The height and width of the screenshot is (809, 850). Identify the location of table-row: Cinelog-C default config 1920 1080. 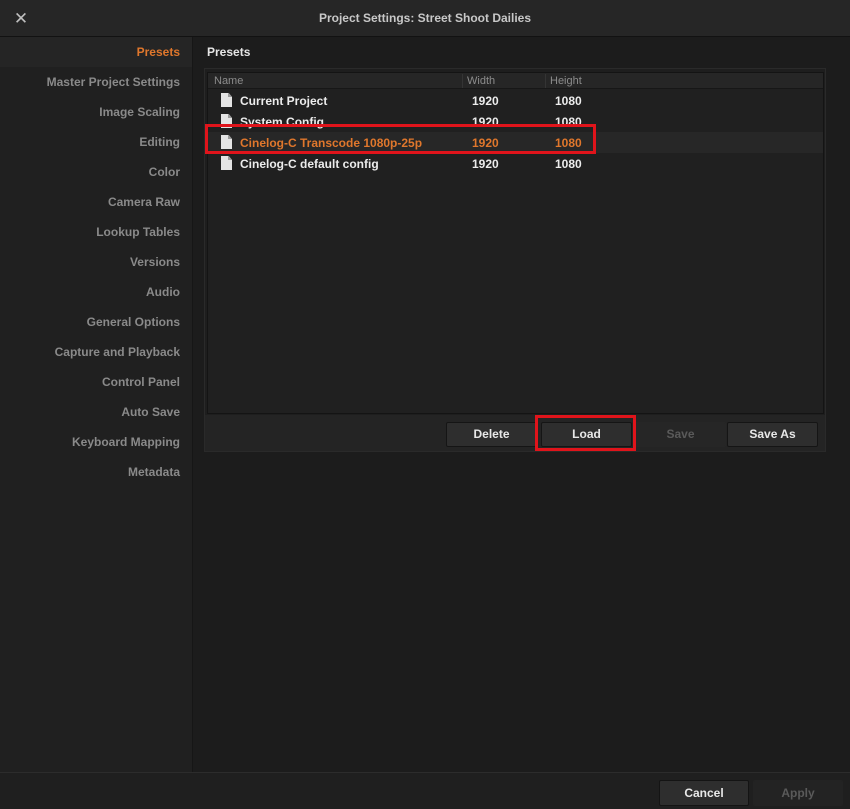
(515, 163).